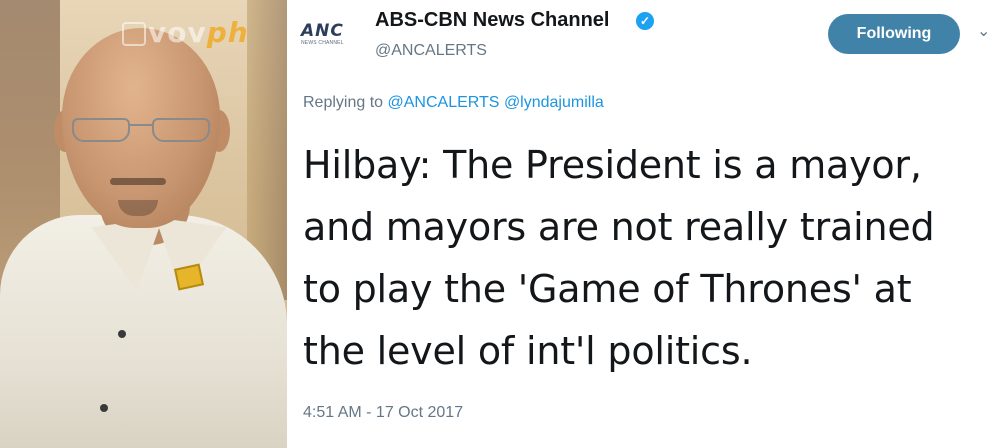 This screenshot has width=1000, height=448. What do you see at coordinates (492, 20) in the screenshot?
I see `account-name: ABS-CBN News Channel` at bounding box center [492, 20].